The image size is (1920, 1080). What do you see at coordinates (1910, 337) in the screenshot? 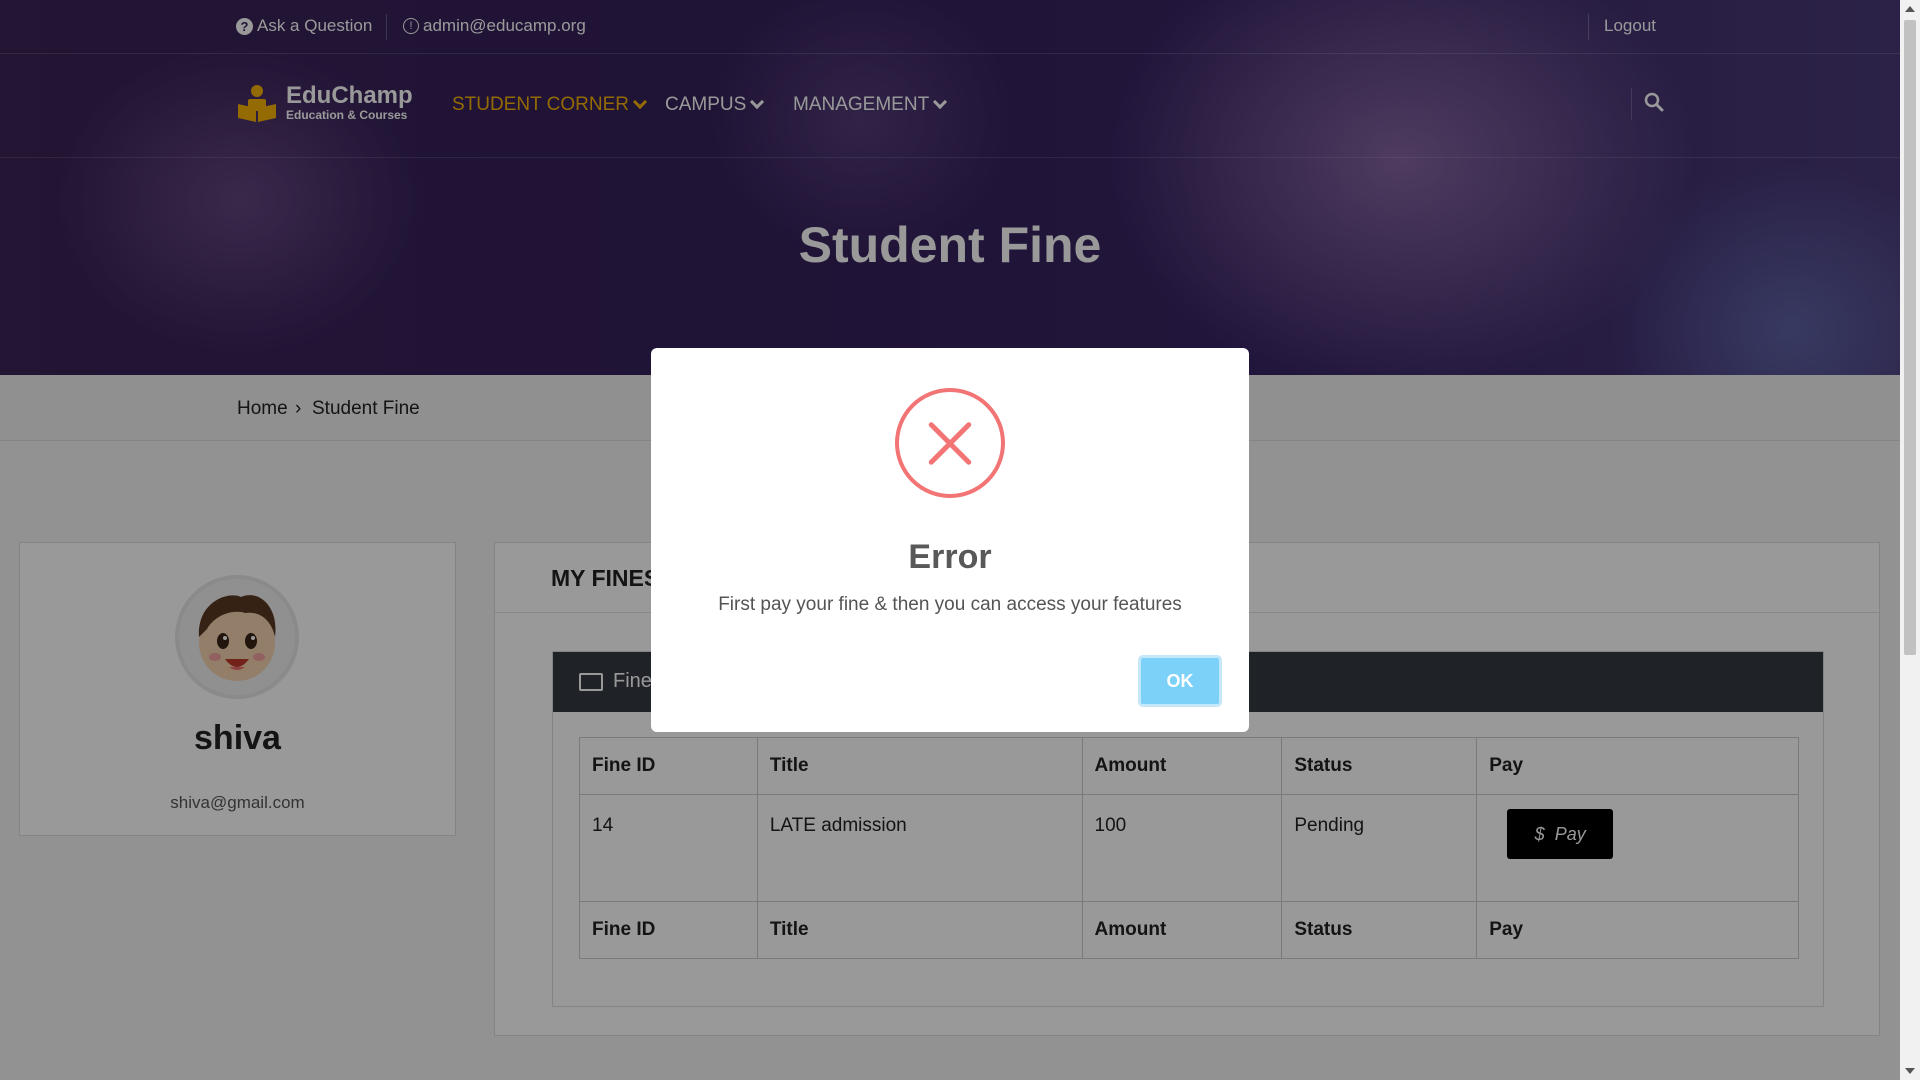
I see `scroll-thumb` at bounding box center [1910, 337].